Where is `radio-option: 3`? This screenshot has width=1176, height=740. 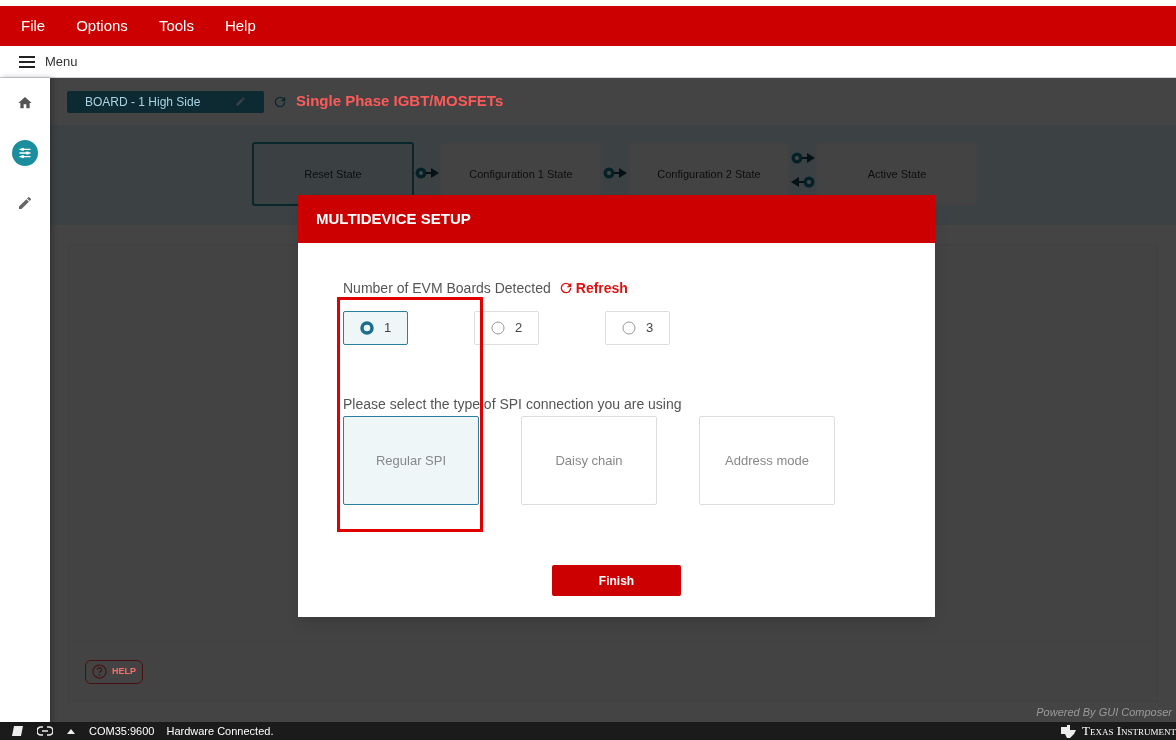
radio-option: 3 is located at coordinates (637, 328).